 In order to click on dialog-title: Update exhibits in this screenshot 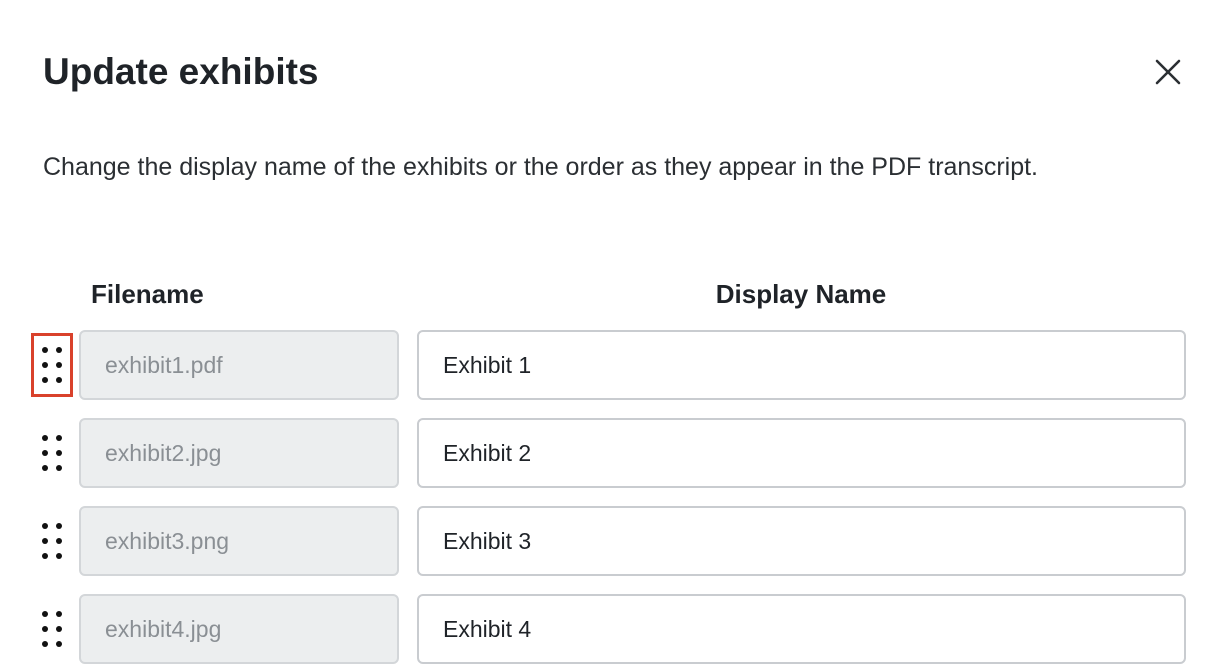, I will do `click(181, 71)`.